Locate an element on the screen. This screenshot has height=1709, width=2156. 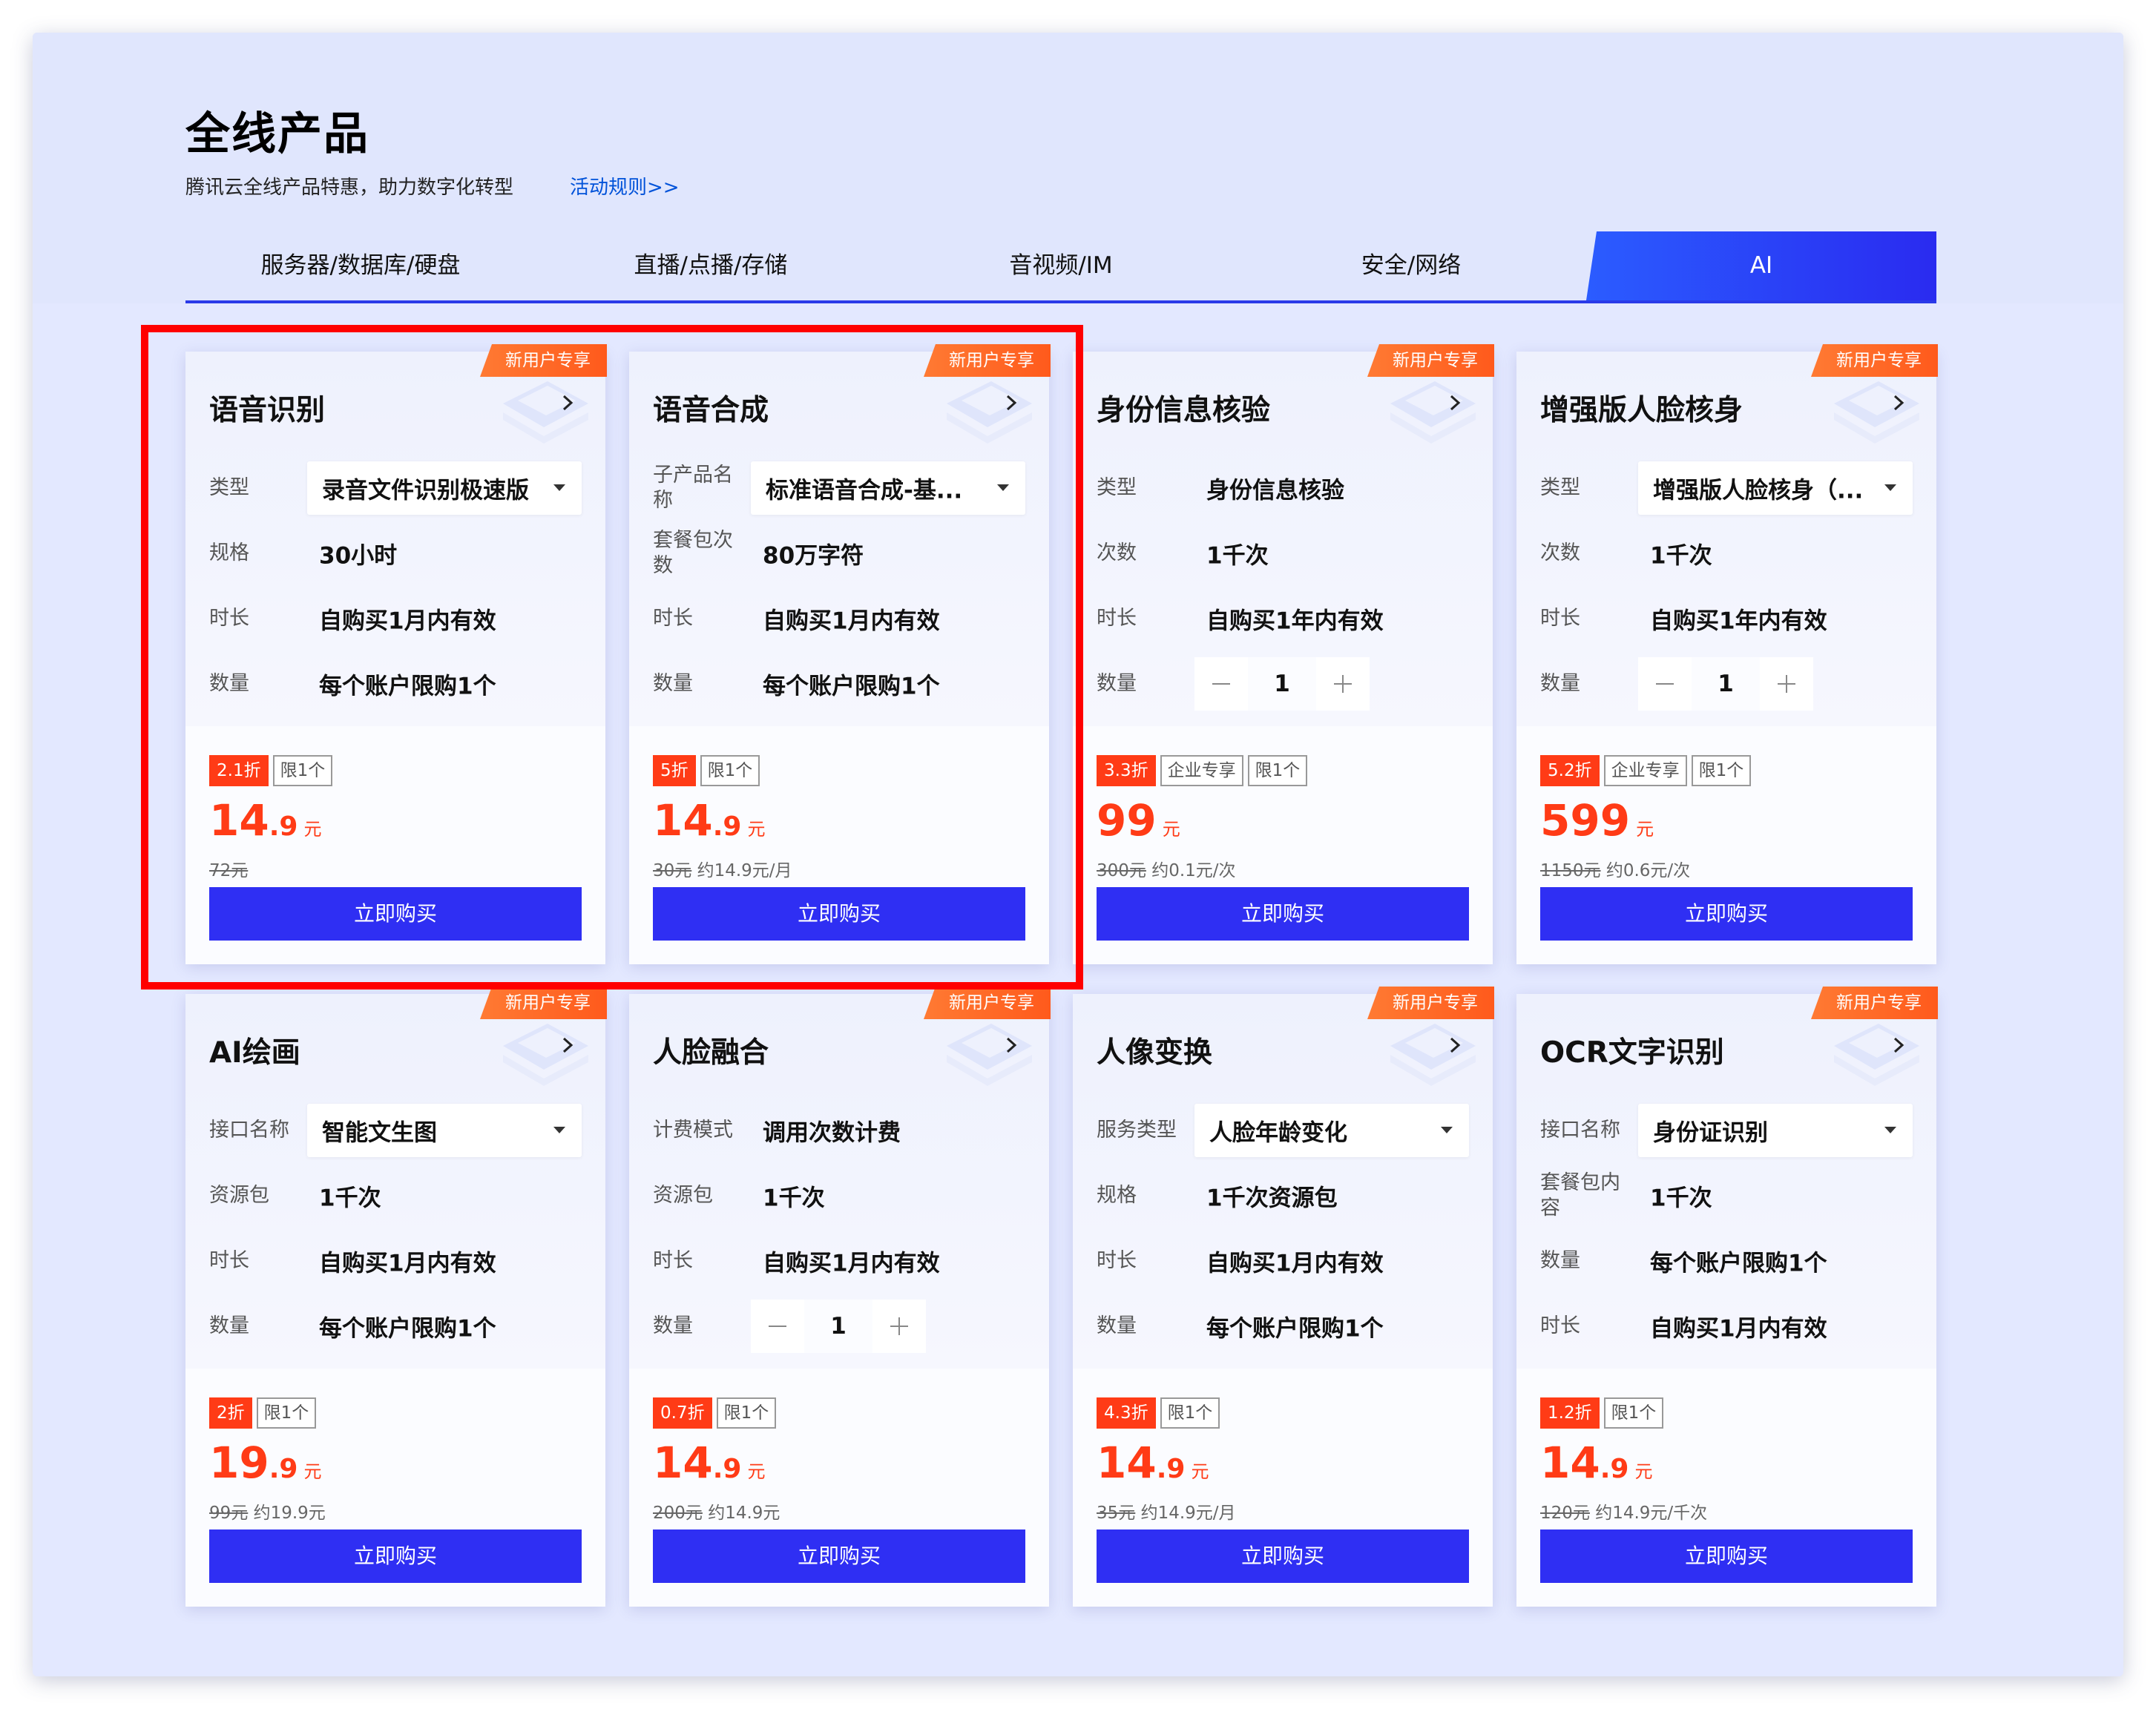
unit-price-note: 约14.9元 is located at coordinates (744, 1513).